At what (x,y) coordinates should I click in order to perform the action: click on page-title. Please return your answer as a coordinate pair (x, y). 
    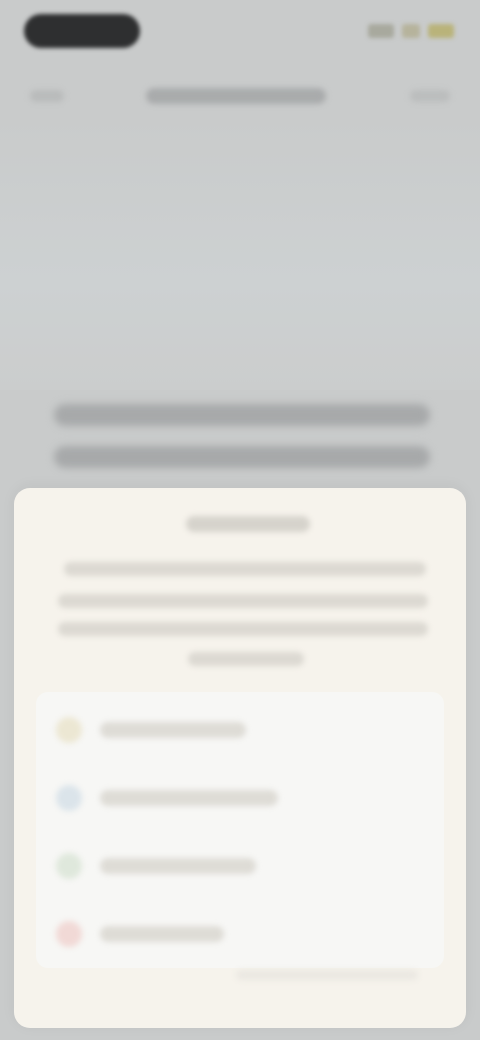
    Looking at the image, I should click on (236, 96).